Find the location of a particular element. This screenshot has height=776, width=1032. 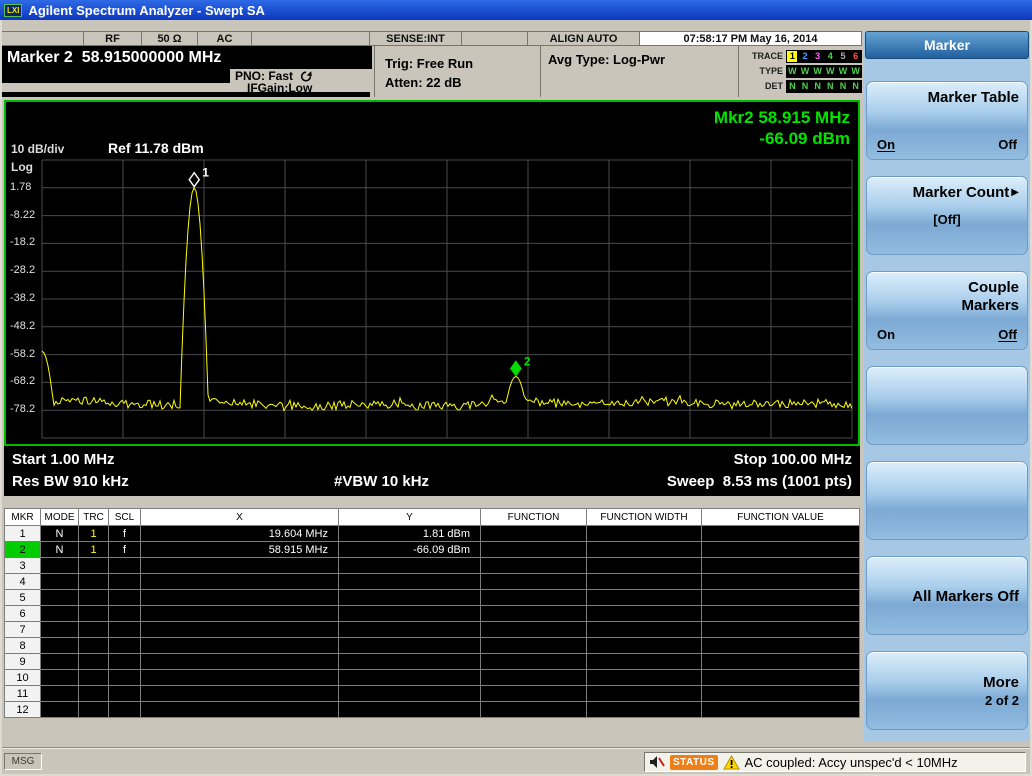

marker-number: 4 is located at coordinates (23, 582).